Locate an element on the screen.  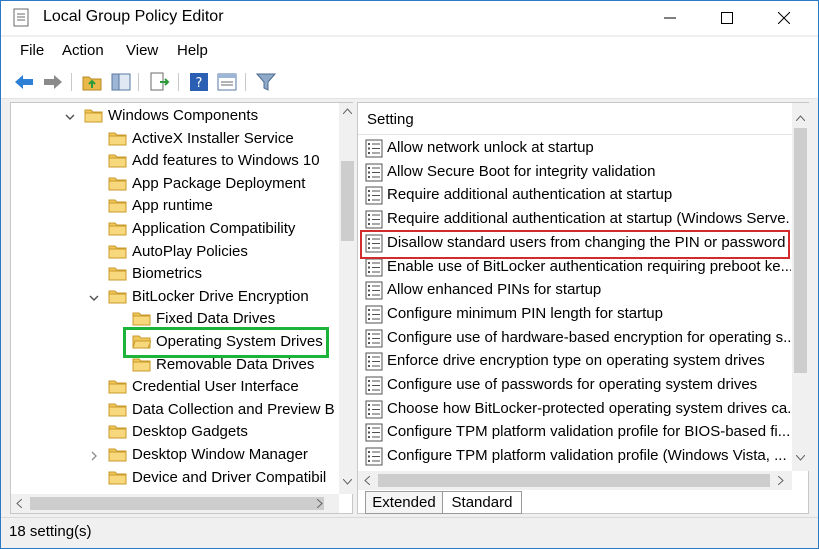
chevron-right-icon is located at coordinates (94, 455).